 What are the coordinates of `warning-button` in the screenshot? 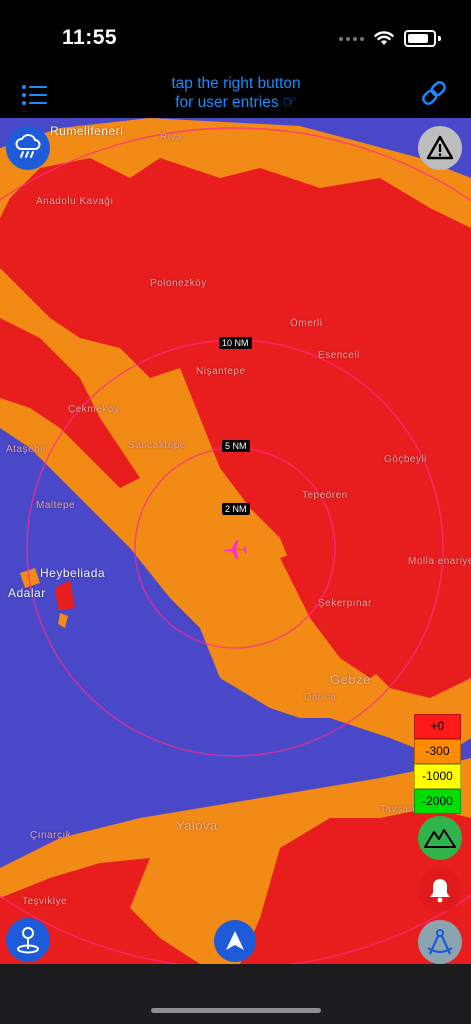 It's located at (440, 148).